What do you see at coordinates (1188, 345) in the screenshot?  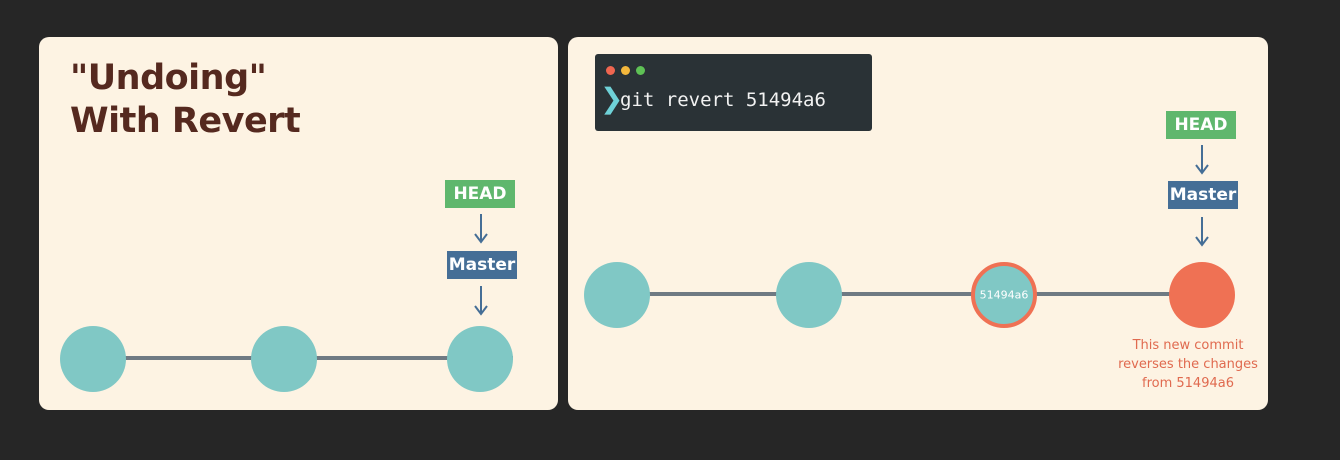 I see `caption-line-1: This new commit` at bounding box center [1188, 345].